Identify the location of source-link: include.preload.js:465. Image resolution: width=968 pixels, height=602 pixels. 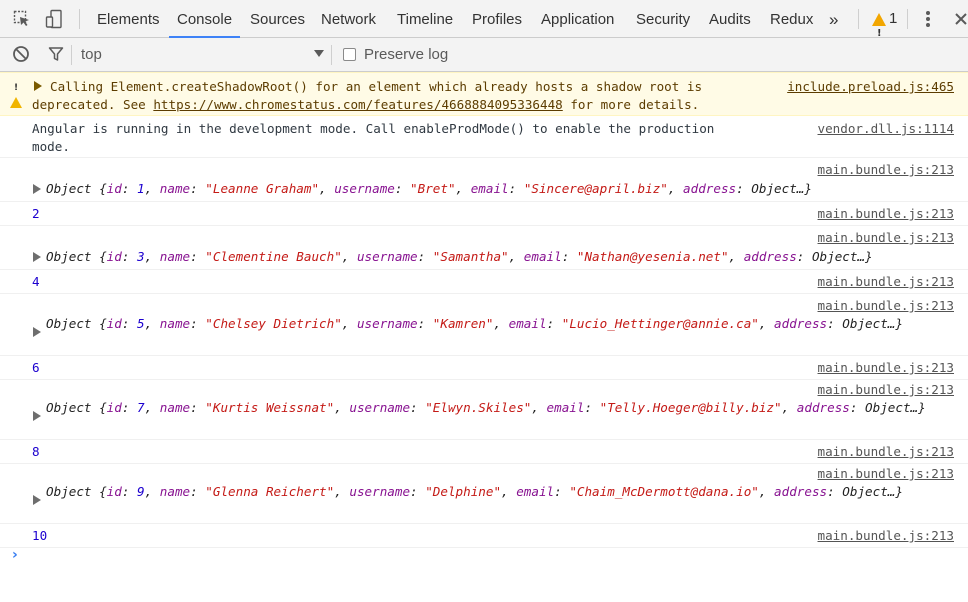
(870, 87).